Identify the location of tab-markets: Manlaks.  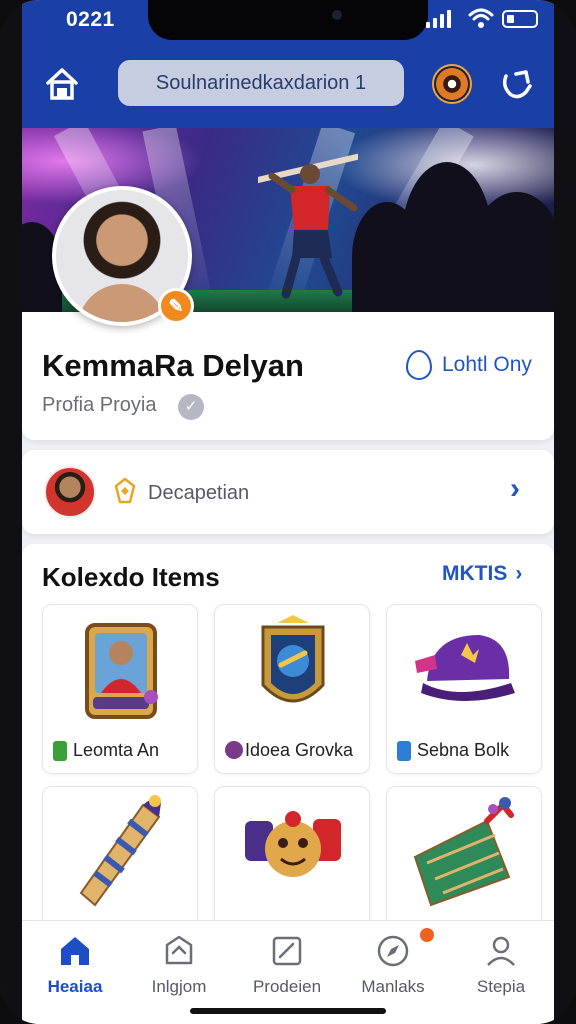
(393, 965).